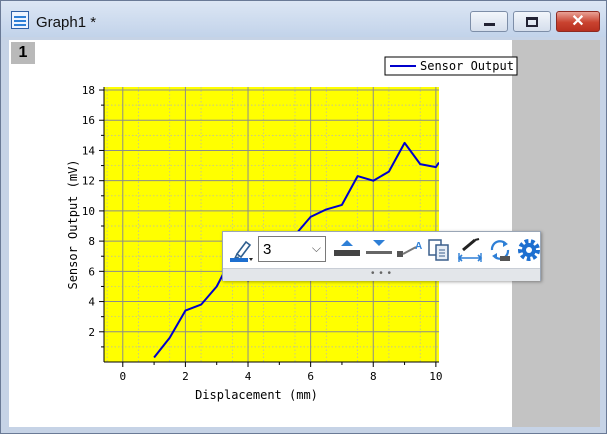 This screenshot has width=607, height=434. I want to click on legend-label-sensor-output: Sensor Output, so click(467, 66).